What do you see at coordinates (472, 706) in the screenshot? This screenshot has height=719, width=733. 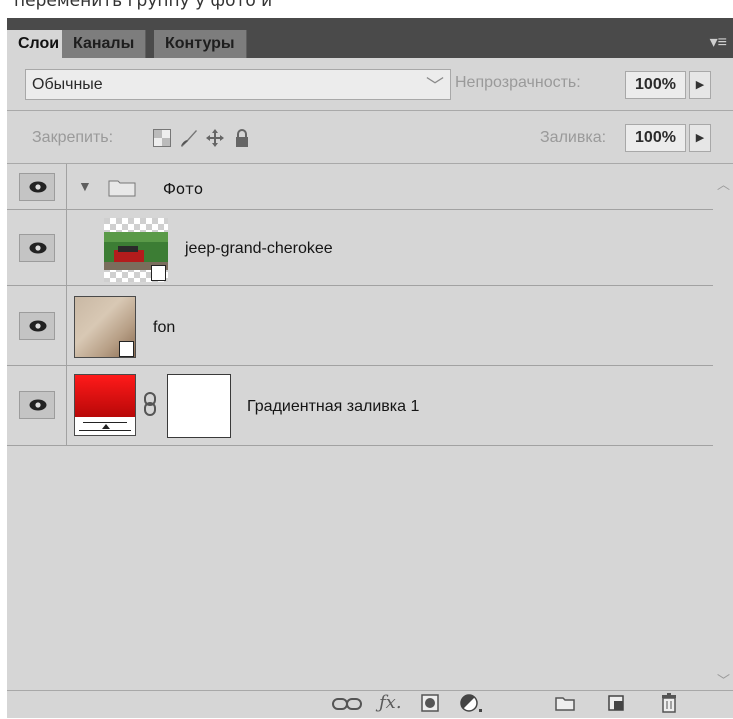 I see `adjustment-layer-icon` at bounding box center [472, 706].